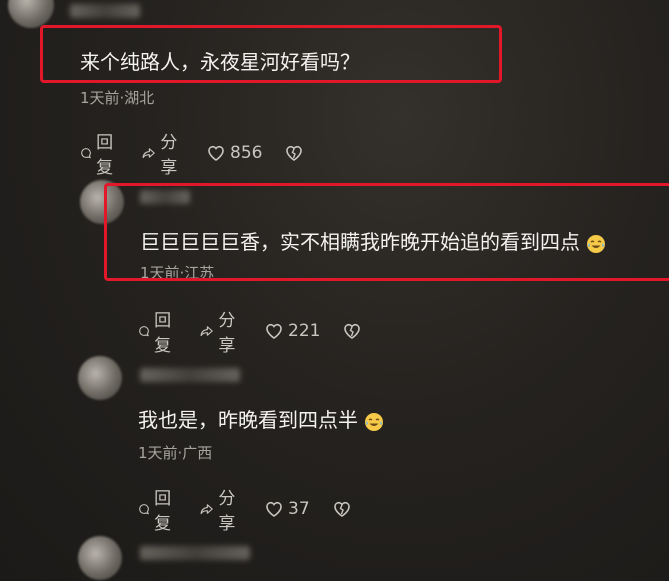 This screenshot has width=669, height=581. What do you see at coordinates (117, 98) in the screenshot?
I see `comment-meta: 1天前·湖北` at bounding box center [117, 98].